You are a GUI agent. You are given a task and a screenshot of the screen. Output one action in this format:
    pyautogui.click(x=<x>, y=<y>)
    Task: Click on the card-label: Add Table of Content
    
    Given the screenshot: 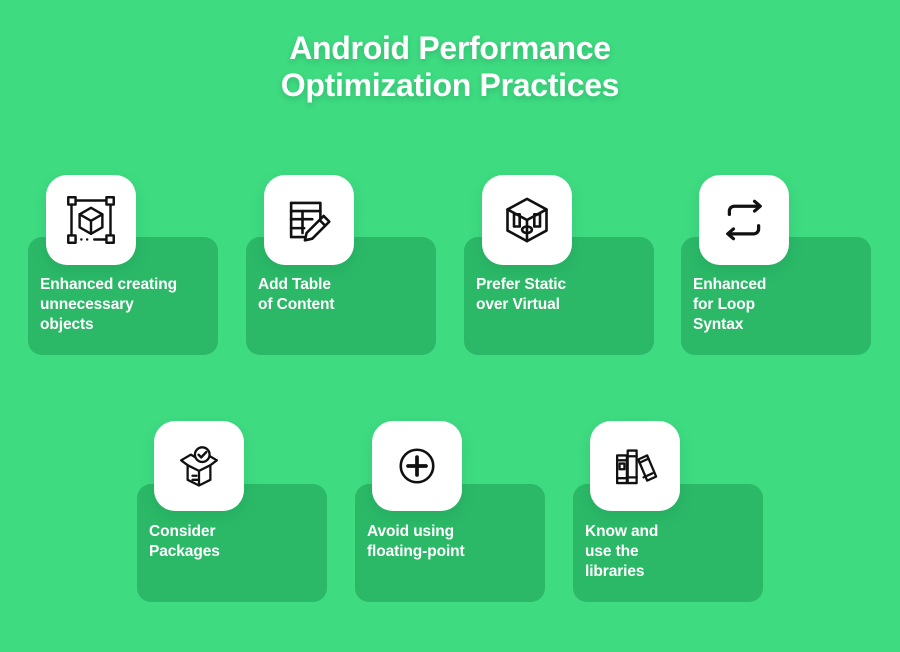 What is the action you would take?
    pyautogui.click(x=296, y=294)
    